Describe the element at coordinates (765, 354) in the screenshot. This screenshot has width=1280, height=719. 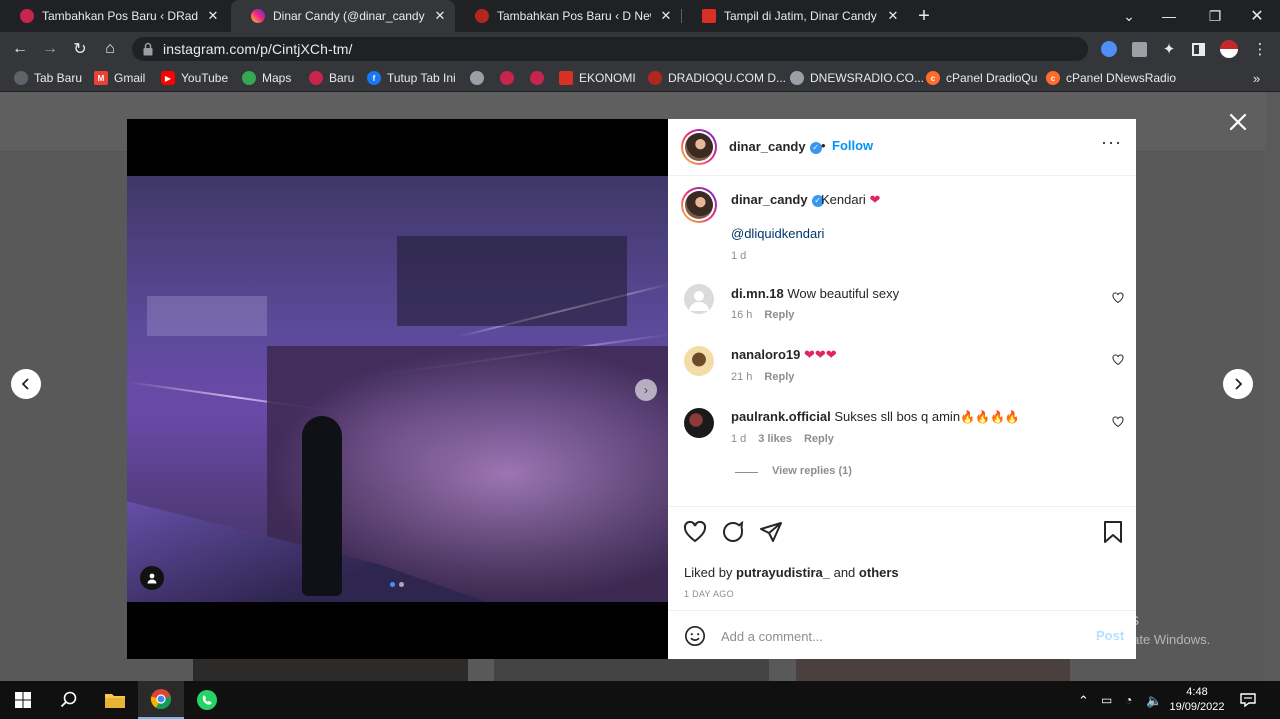
I see `comment-username: nanaloro19` at that location.